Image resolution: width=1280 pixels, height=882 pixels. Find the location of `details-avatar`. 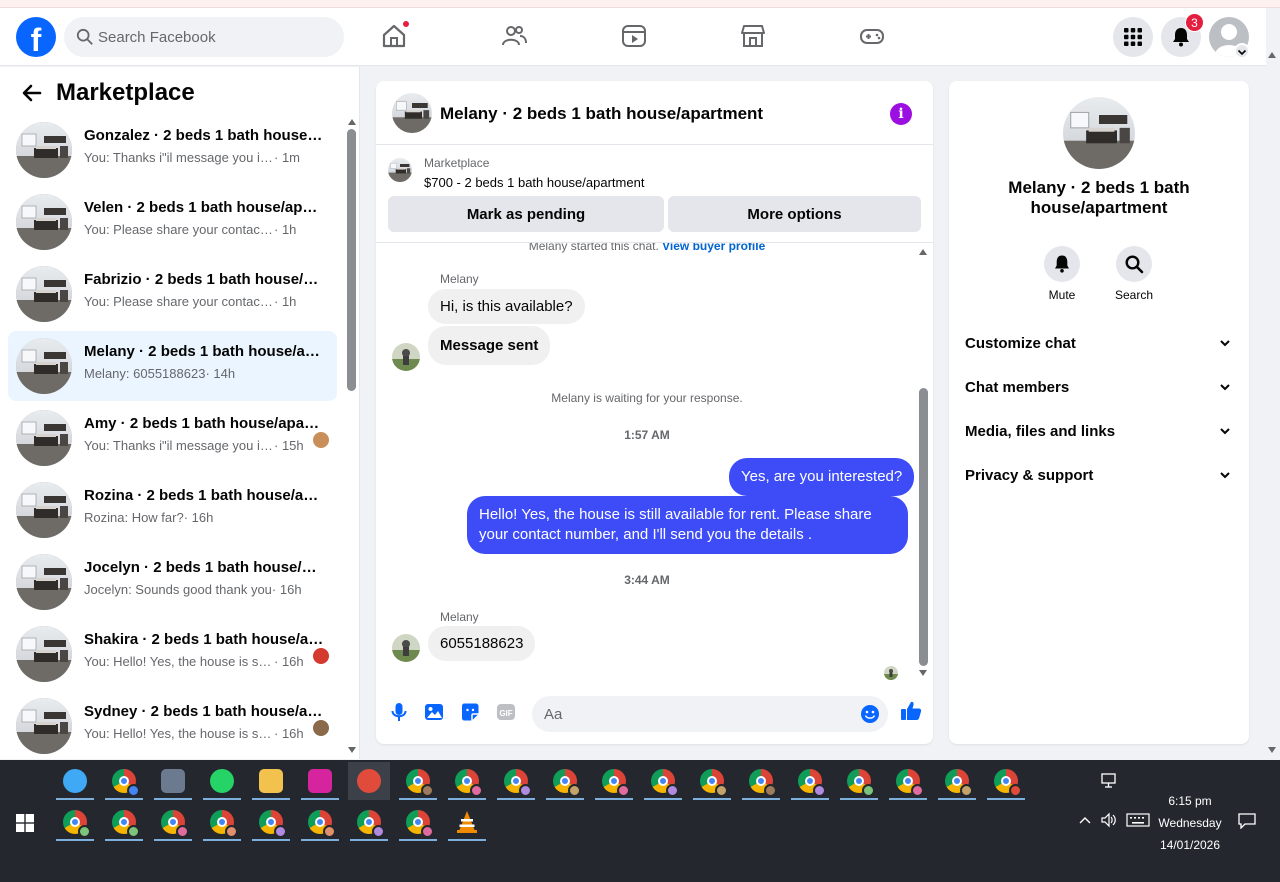

details-avatar is located at coordinates (1099, 133).